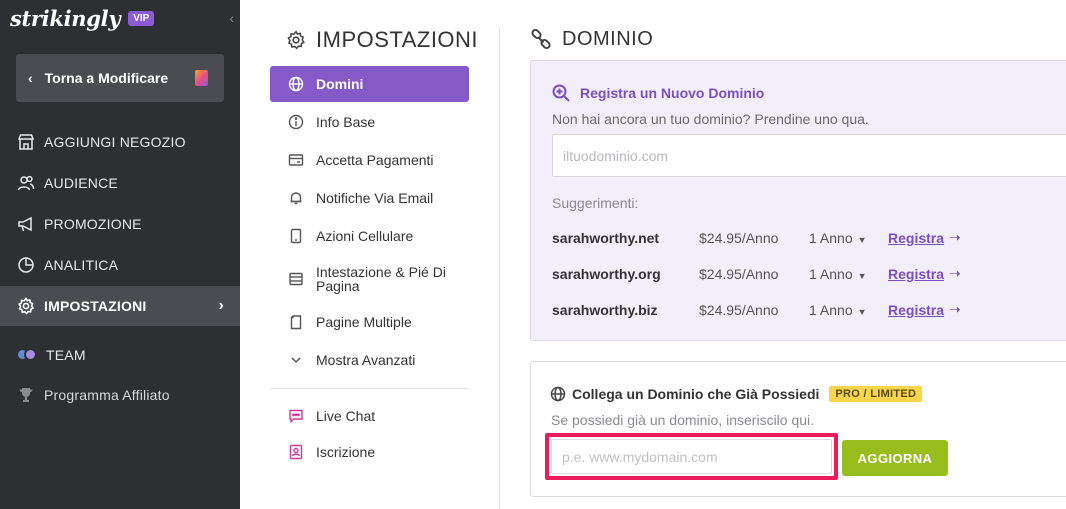 This screenshot has width=1066, height=509. Describe the element at coordinates (369, 84) in the screenshot. I see `settings-item-domains: Domini` at that location.